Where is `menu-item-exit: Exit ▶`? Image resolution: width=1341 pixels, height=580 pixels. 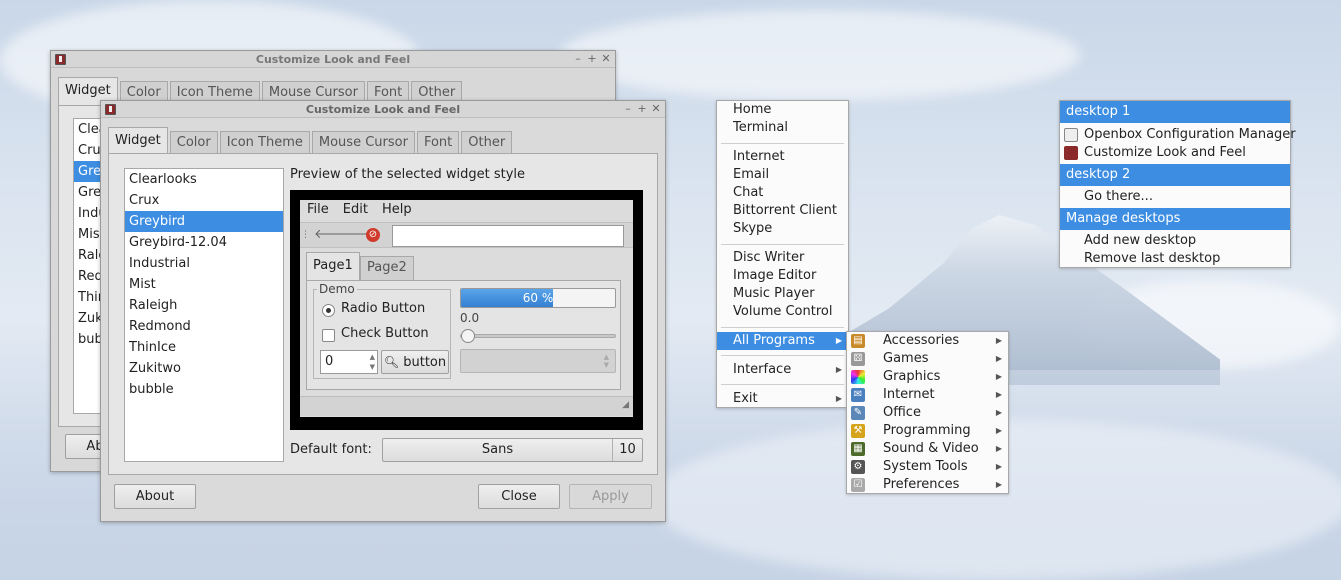 menu-item-exit: Exit ▶ is located at coordinates (782, 399).